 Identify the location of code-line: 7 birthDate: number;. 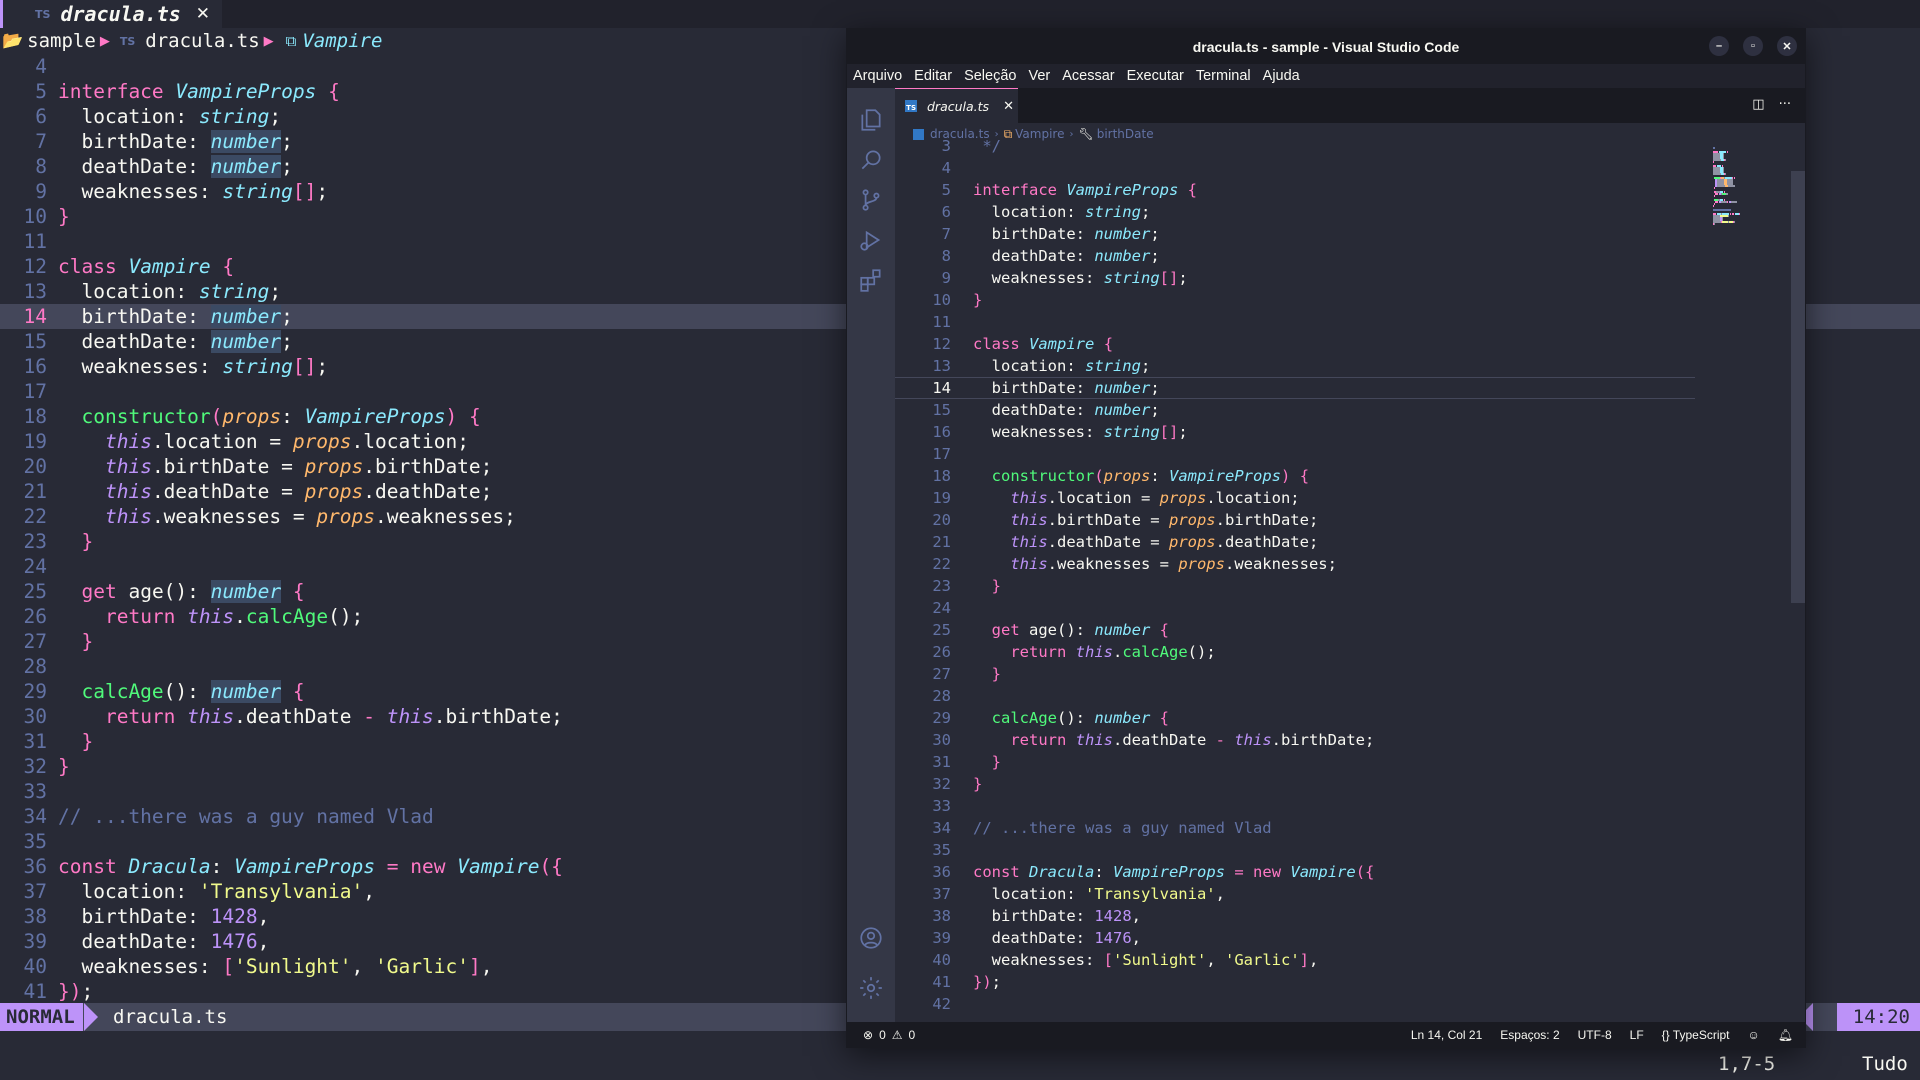
(1295, 234).